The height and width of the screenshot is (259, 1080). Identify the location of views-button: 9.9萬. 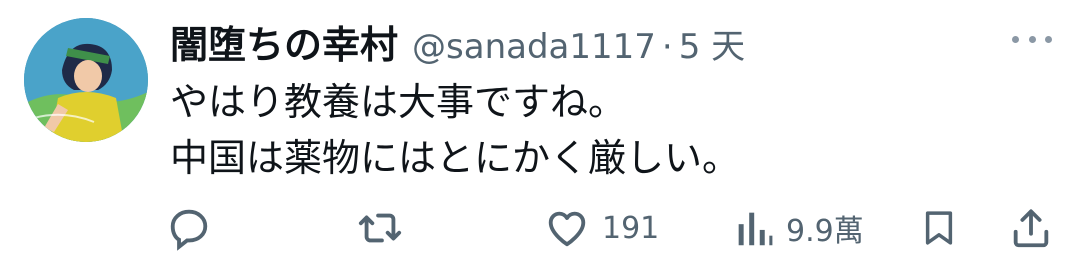
(799, 228).